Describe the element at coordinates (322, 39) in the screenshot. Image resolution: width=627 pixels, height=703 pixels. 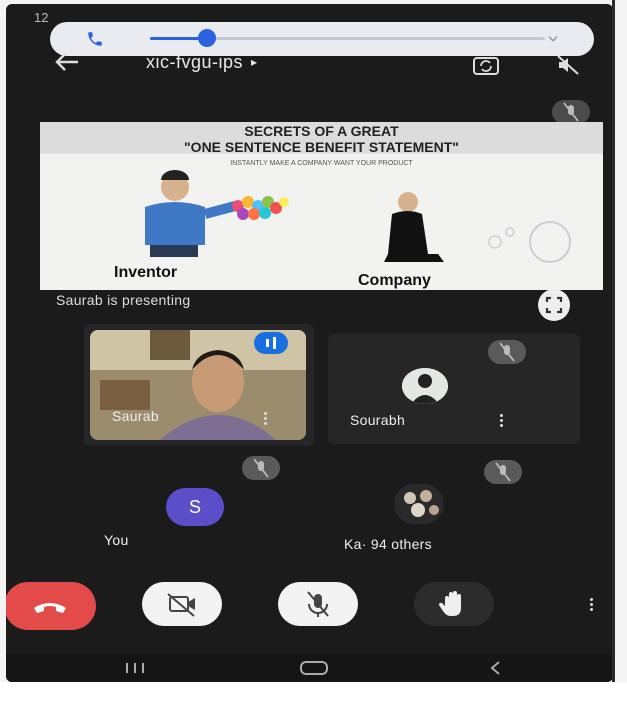
I see `volume-panel` at that location.